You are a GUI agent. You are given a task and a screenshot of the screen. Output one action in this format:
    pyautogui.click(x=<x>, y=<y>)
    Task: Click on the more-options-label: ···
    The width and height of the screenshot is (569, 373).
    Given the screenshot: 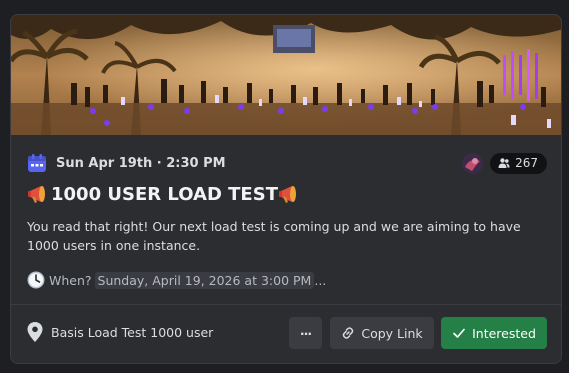 What is the action you would take?
    pyautogui.click(x=305, y=333)
    